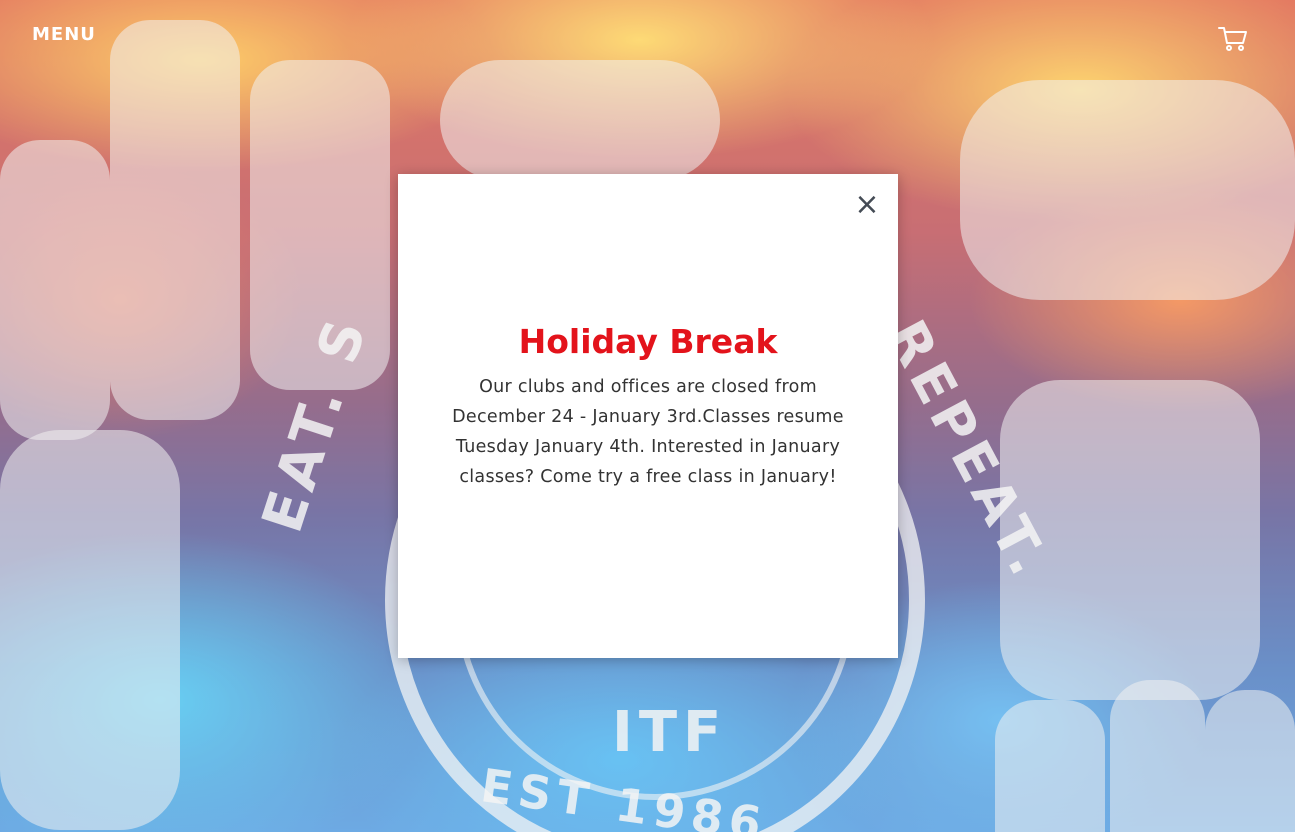  I want to click on modal-title: Holiday Break, so click(648, 341).